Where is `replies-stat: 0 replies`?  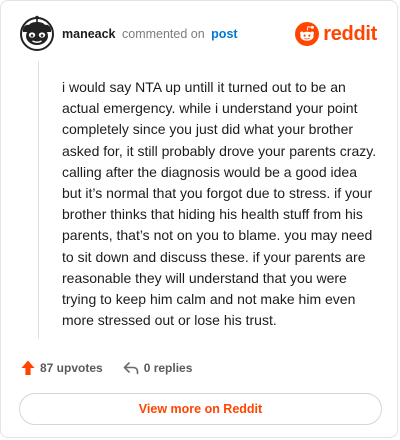
replies-stat: 0 replies is located at coordinates (158, 368).